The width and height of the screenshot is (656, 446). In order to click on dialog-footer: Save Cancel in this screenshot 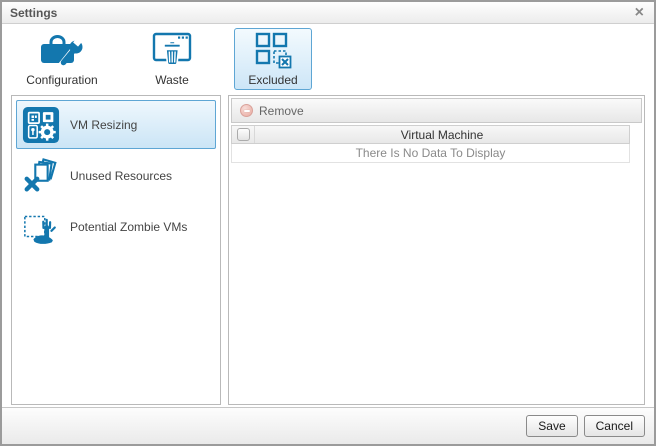, I will do `click(328, 425)`.